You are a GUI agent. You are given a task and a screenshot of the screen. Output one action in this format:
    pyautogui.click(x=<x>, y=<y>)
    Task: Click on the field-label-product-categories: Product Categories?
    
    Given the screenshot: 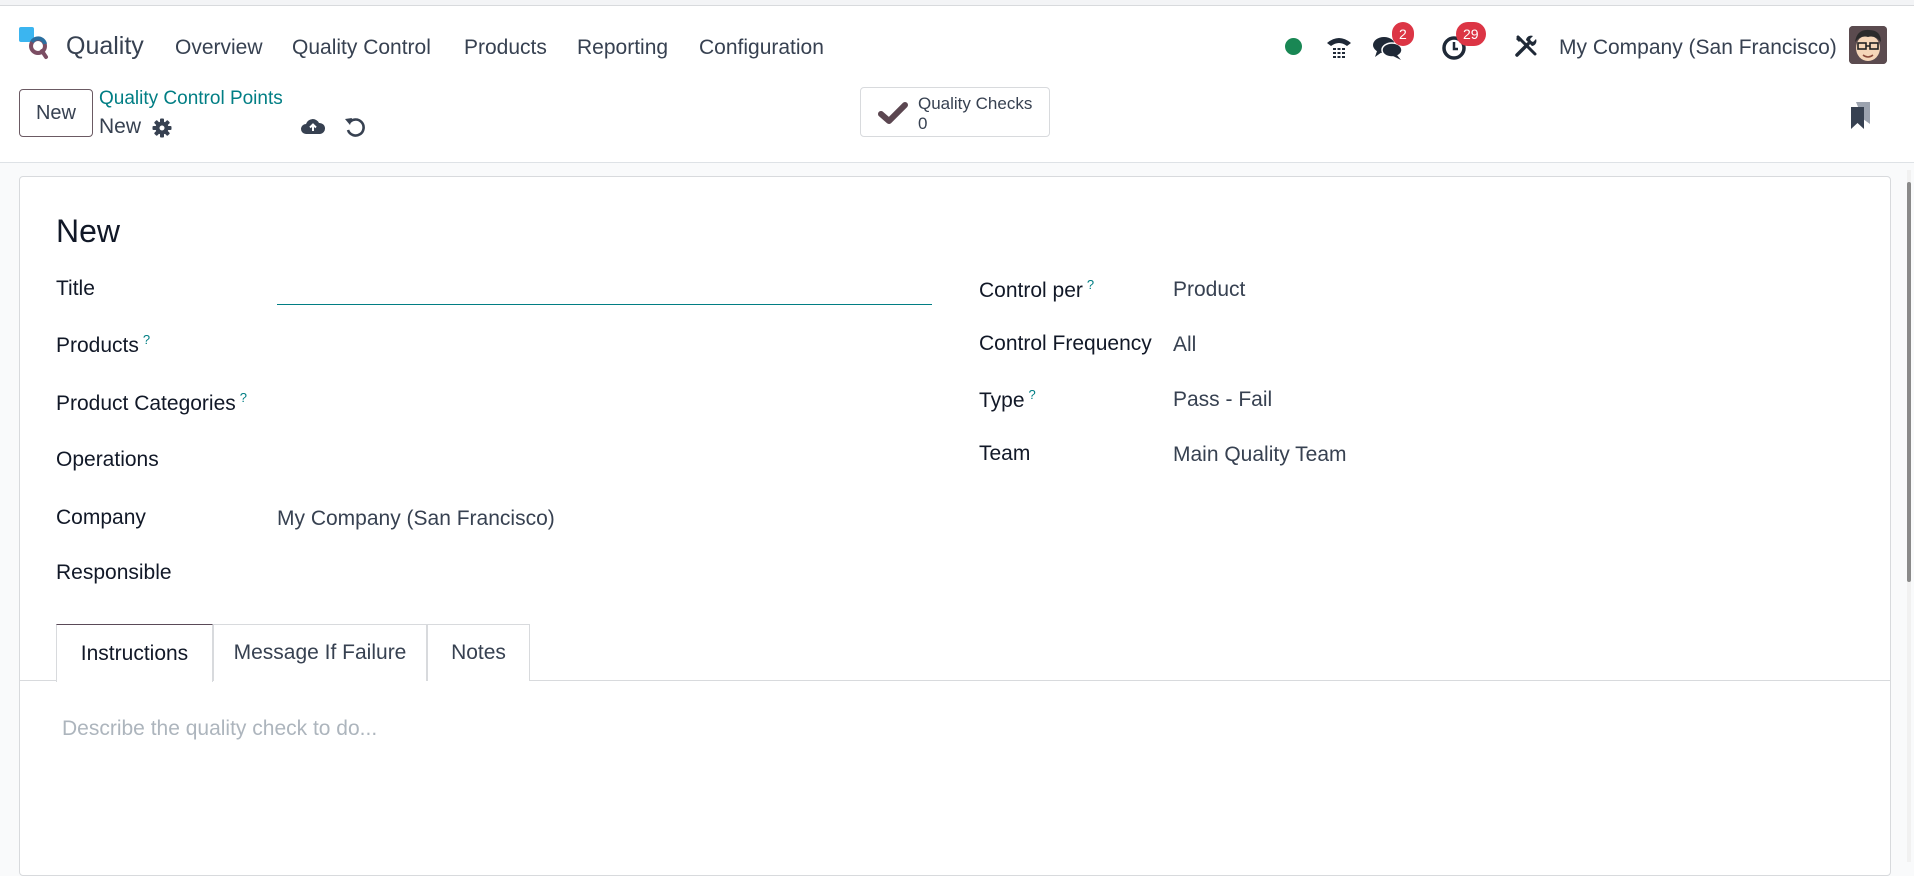 What is the action you would take?
    pyautogui.click(x=151, y=402)
    